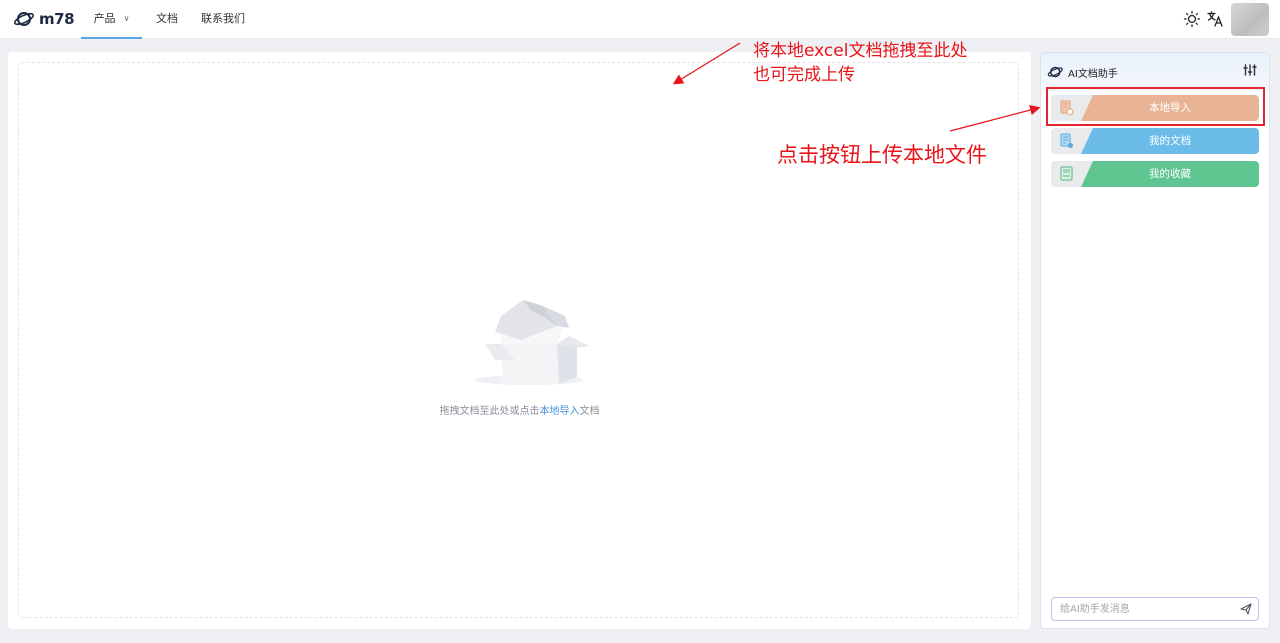 The width and height of the screenshot is (1280, 643). Describe the element at coordinates (1170, 141) in the screenshot. I see `my-documents-label: 我的文档` at that location.